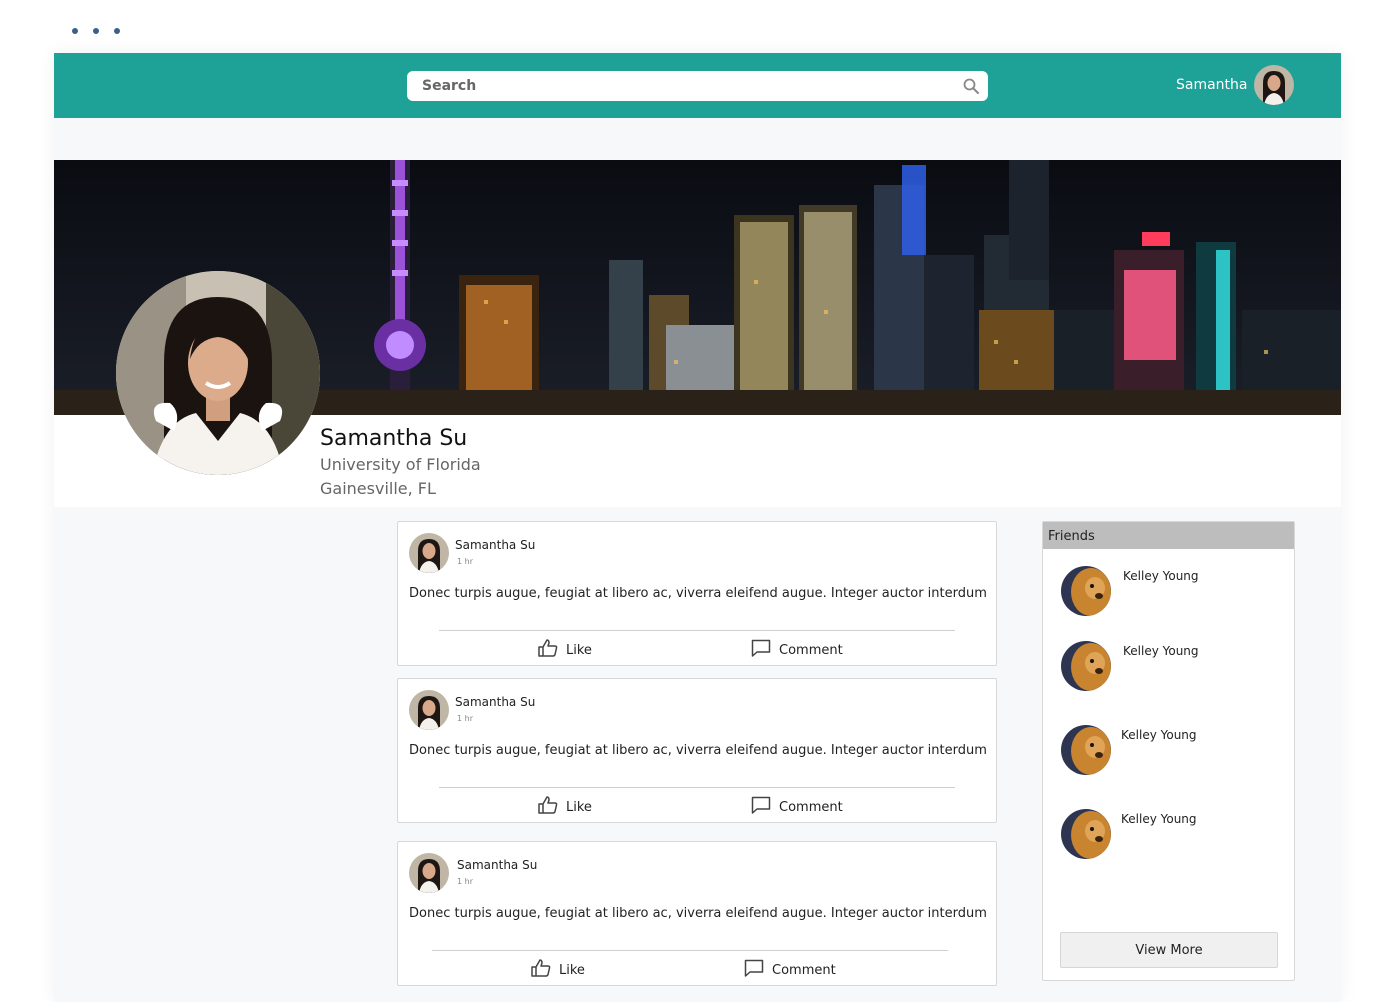 This screenshot has height=1002, width=1395. I want to click on window-dots-icon, so click(96, 31).